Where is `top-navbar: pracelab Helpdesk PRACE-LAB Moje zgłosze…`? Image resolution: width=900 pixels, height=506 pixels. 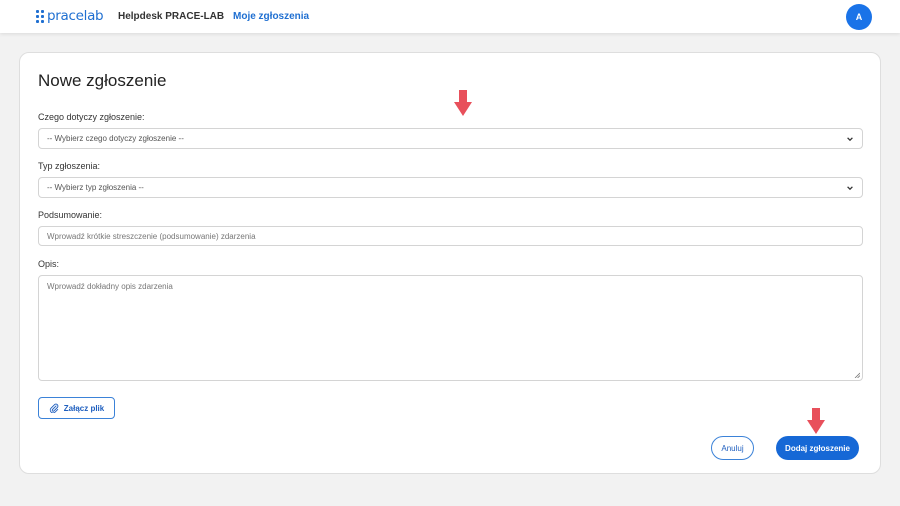 top-navbar: pracelab Helpdesk PRACE-LAB Moje zgłosze… is located at coordinates (450, 16).